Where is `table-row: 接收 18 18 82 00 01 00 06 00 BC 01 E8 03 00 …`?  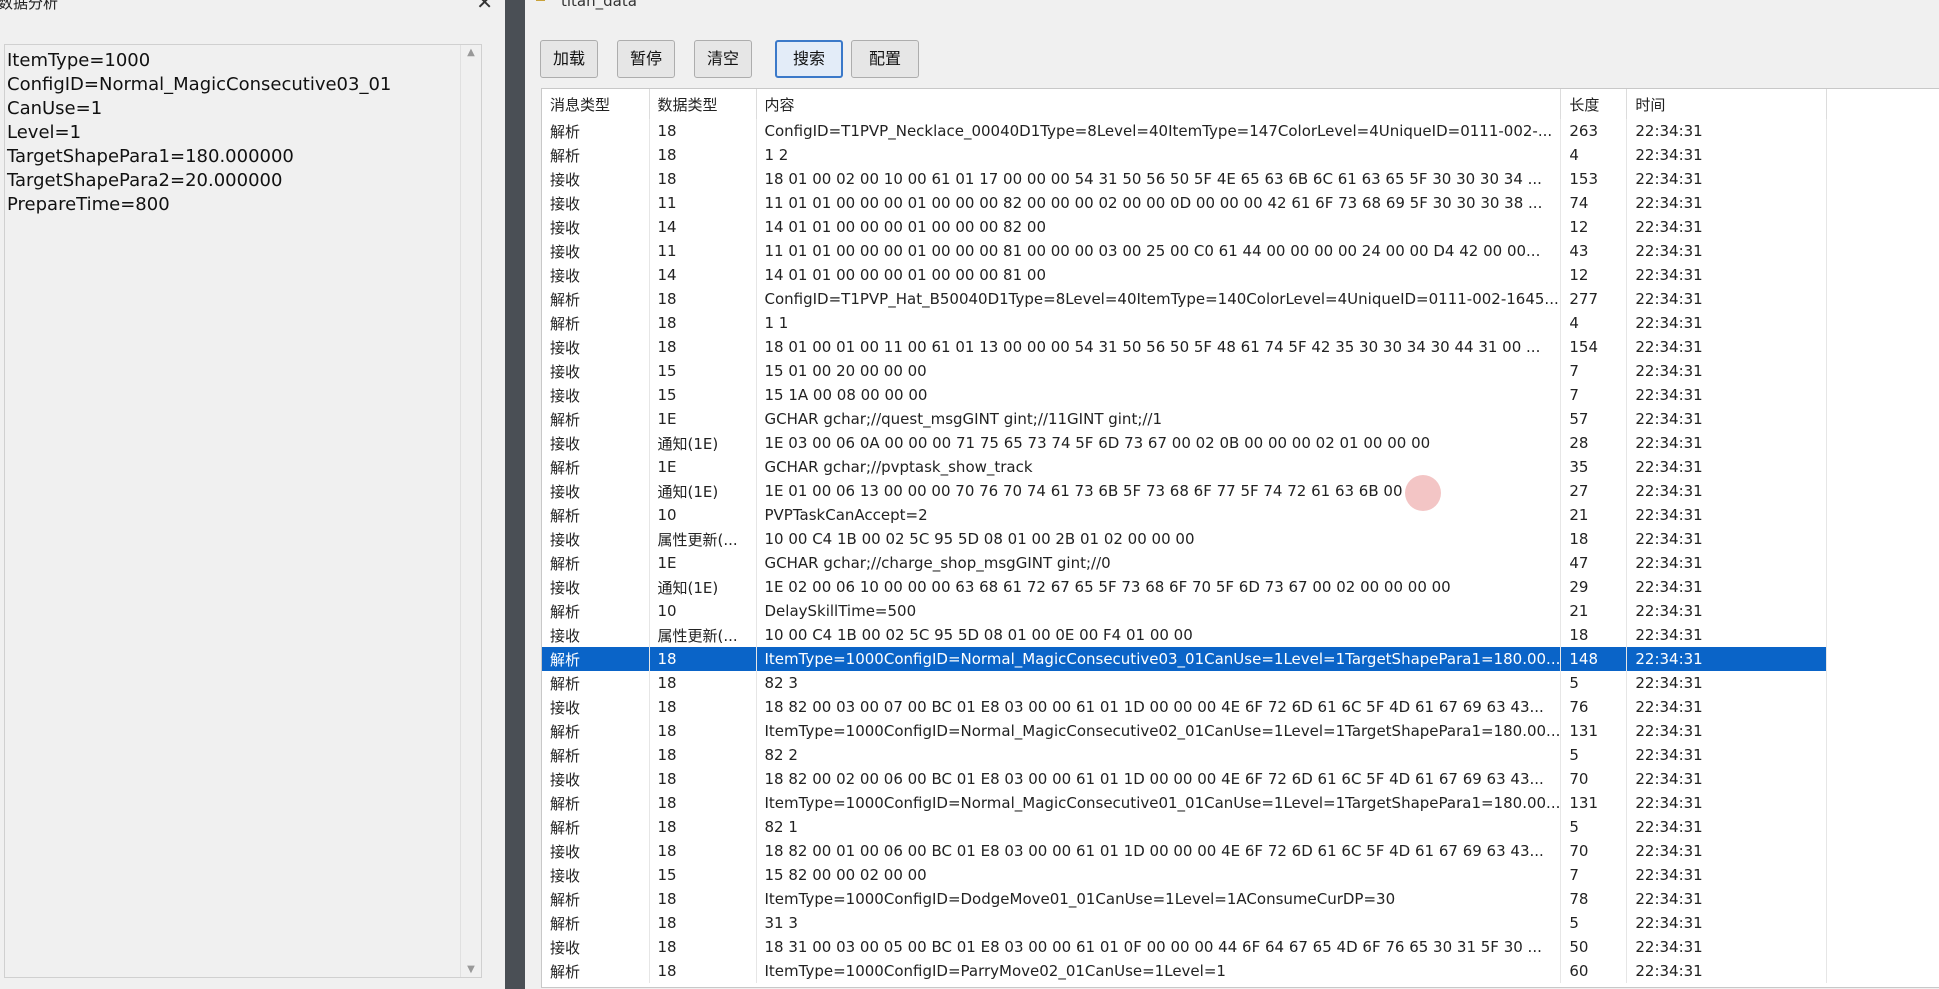
table-row: 接收 18 18 82 00 01 00 06 00 BC 01 E8 03 00 … is located at coordinates (1185, 851).